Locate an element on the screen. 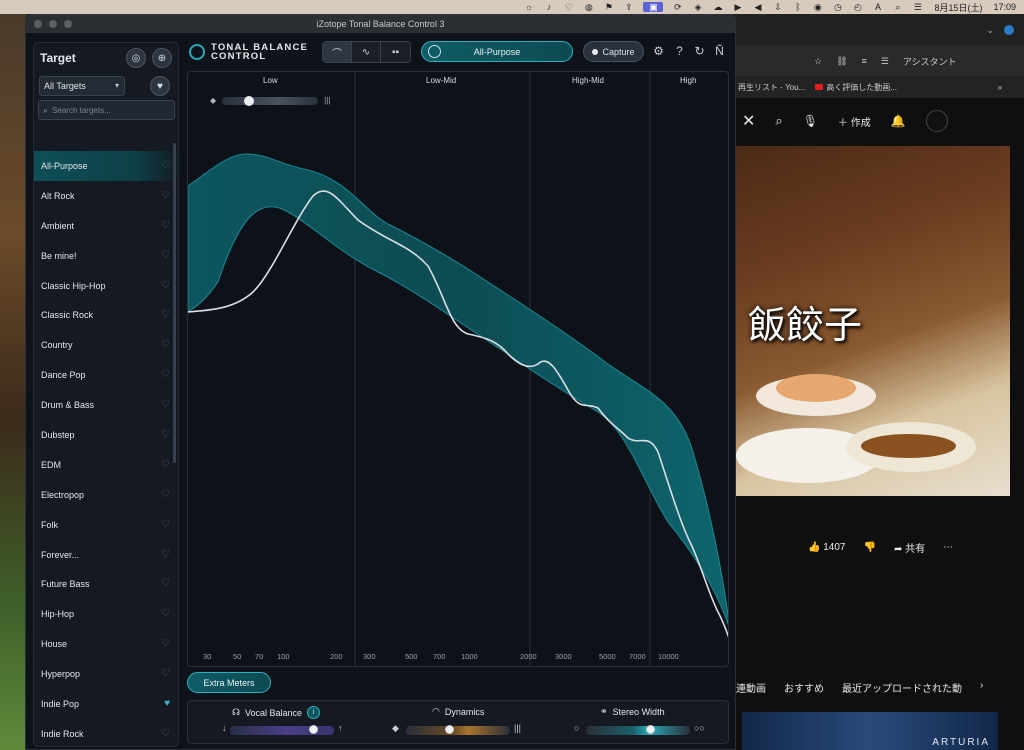 This screenshot has width=1024, height=750. list-item: House ♡ is located at coordinates (106, 644).